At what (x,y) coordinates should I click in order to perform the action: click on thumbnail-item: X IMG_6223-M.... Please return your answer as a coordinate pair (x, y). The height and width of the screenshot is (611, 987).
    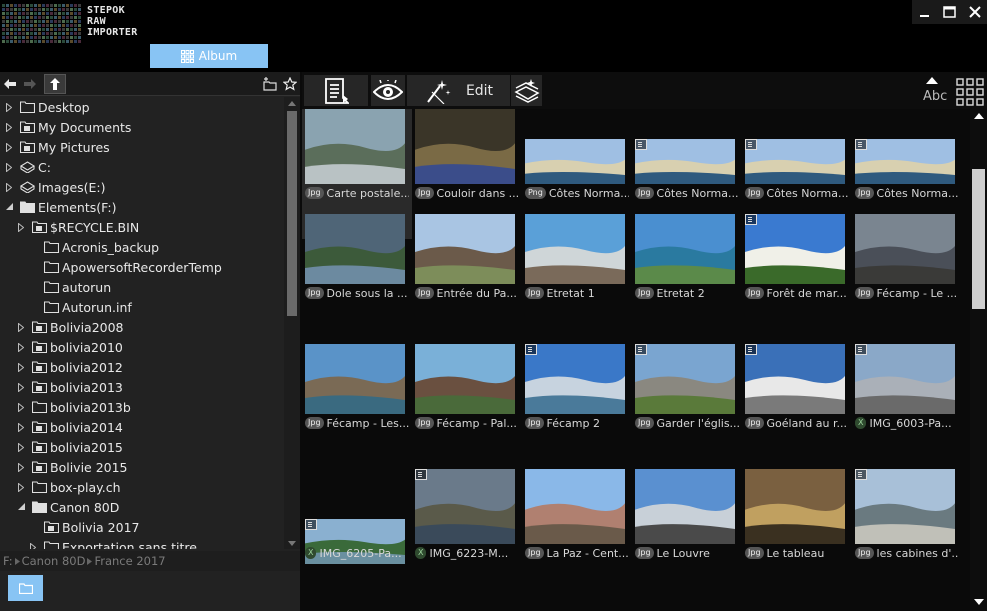
    Looking at the image, I should click on (467, 534).